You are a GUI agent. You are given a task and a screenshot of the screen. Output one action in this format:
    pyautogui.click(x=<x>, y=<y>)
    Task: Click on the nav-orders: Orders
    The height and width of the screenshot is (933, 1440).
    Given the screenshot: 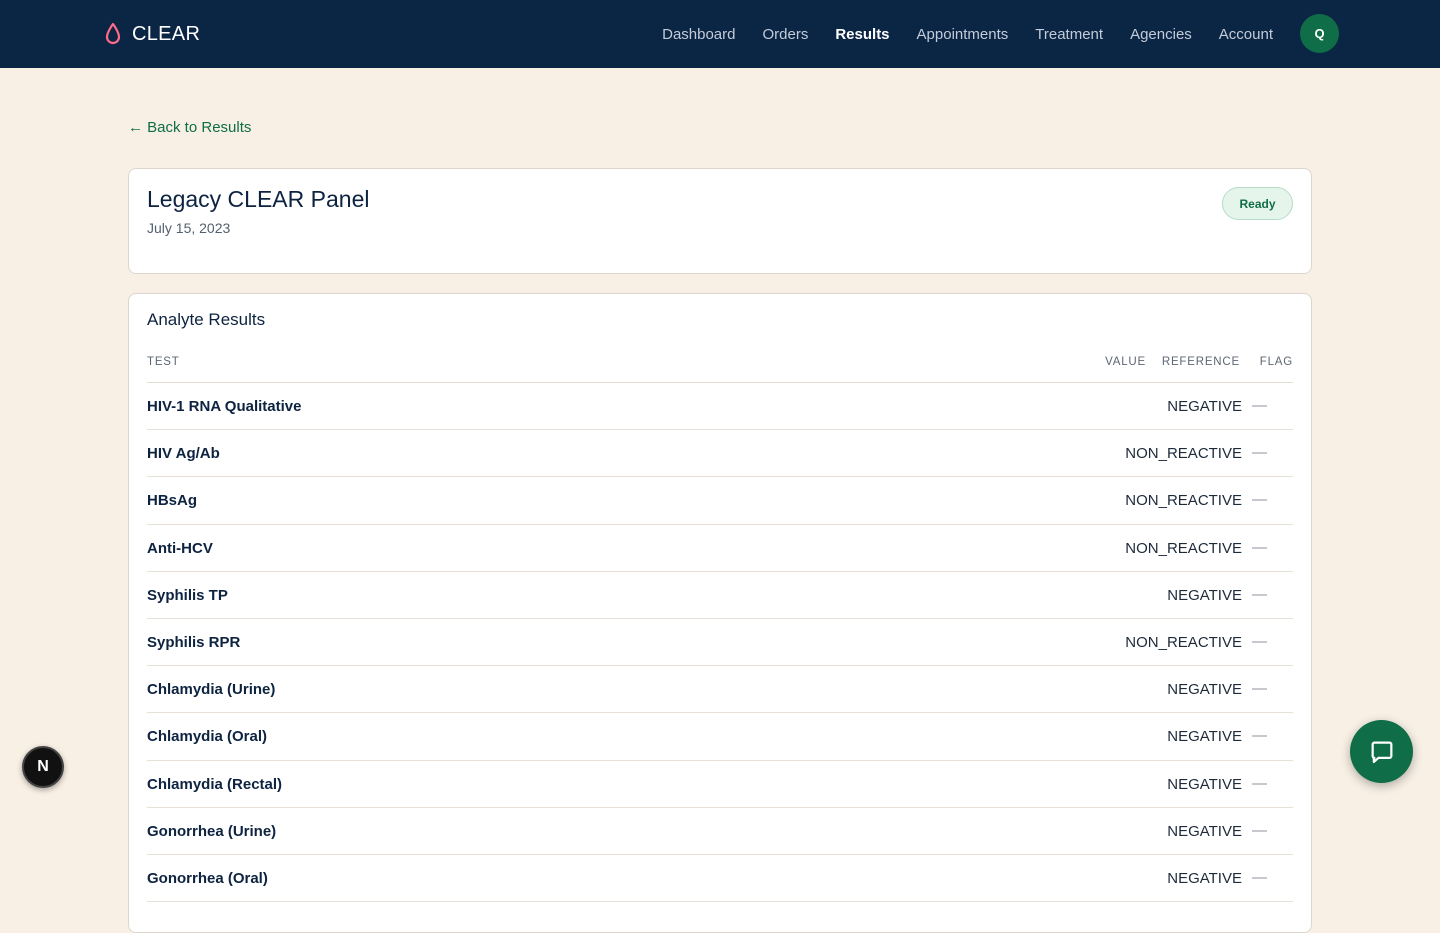 What is the action you would take?
    pyautogui.click(x=786, y=34)
    